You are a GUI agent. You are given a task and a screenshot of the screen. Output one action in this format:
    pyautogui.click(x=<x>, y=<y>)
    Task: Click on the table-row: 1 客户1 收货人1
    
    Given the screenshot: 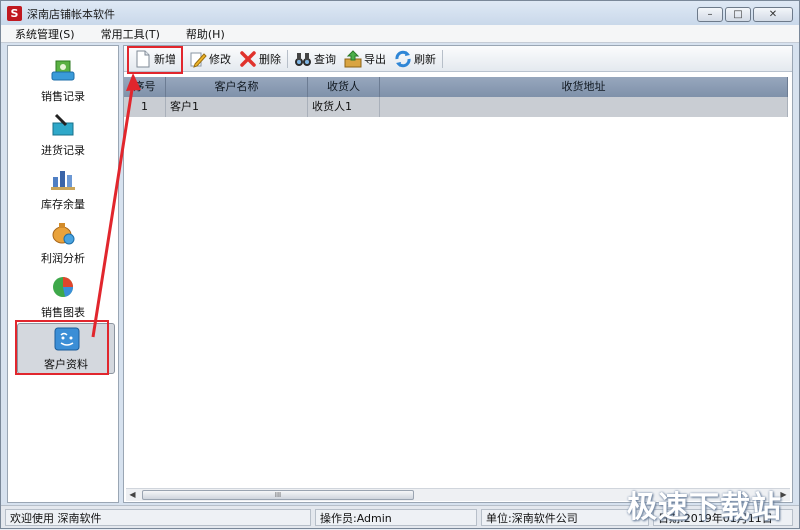 What is the action you would take?
    pyautogui.click(x=456, y=107)
    